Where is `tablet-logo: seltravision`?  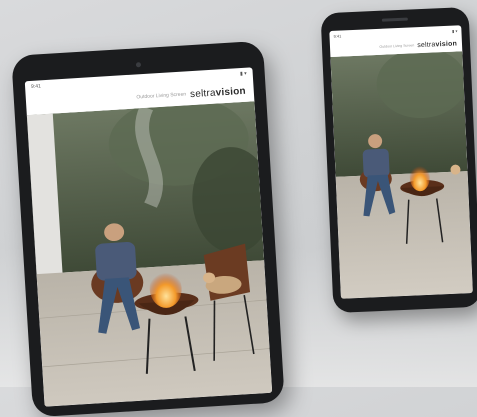 tablet-logo: seltravision is located at coordinates (218, 92).